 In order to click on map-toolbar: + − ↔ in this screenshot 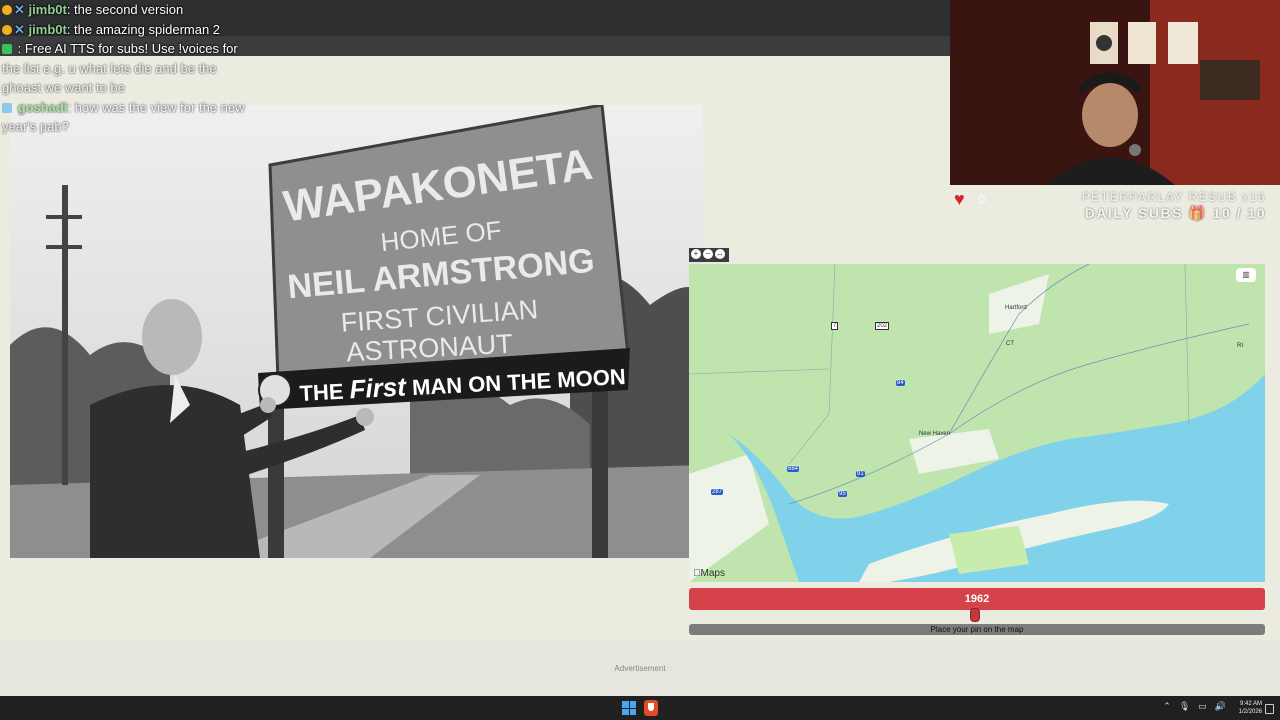, I will do `click(709, 255)`.